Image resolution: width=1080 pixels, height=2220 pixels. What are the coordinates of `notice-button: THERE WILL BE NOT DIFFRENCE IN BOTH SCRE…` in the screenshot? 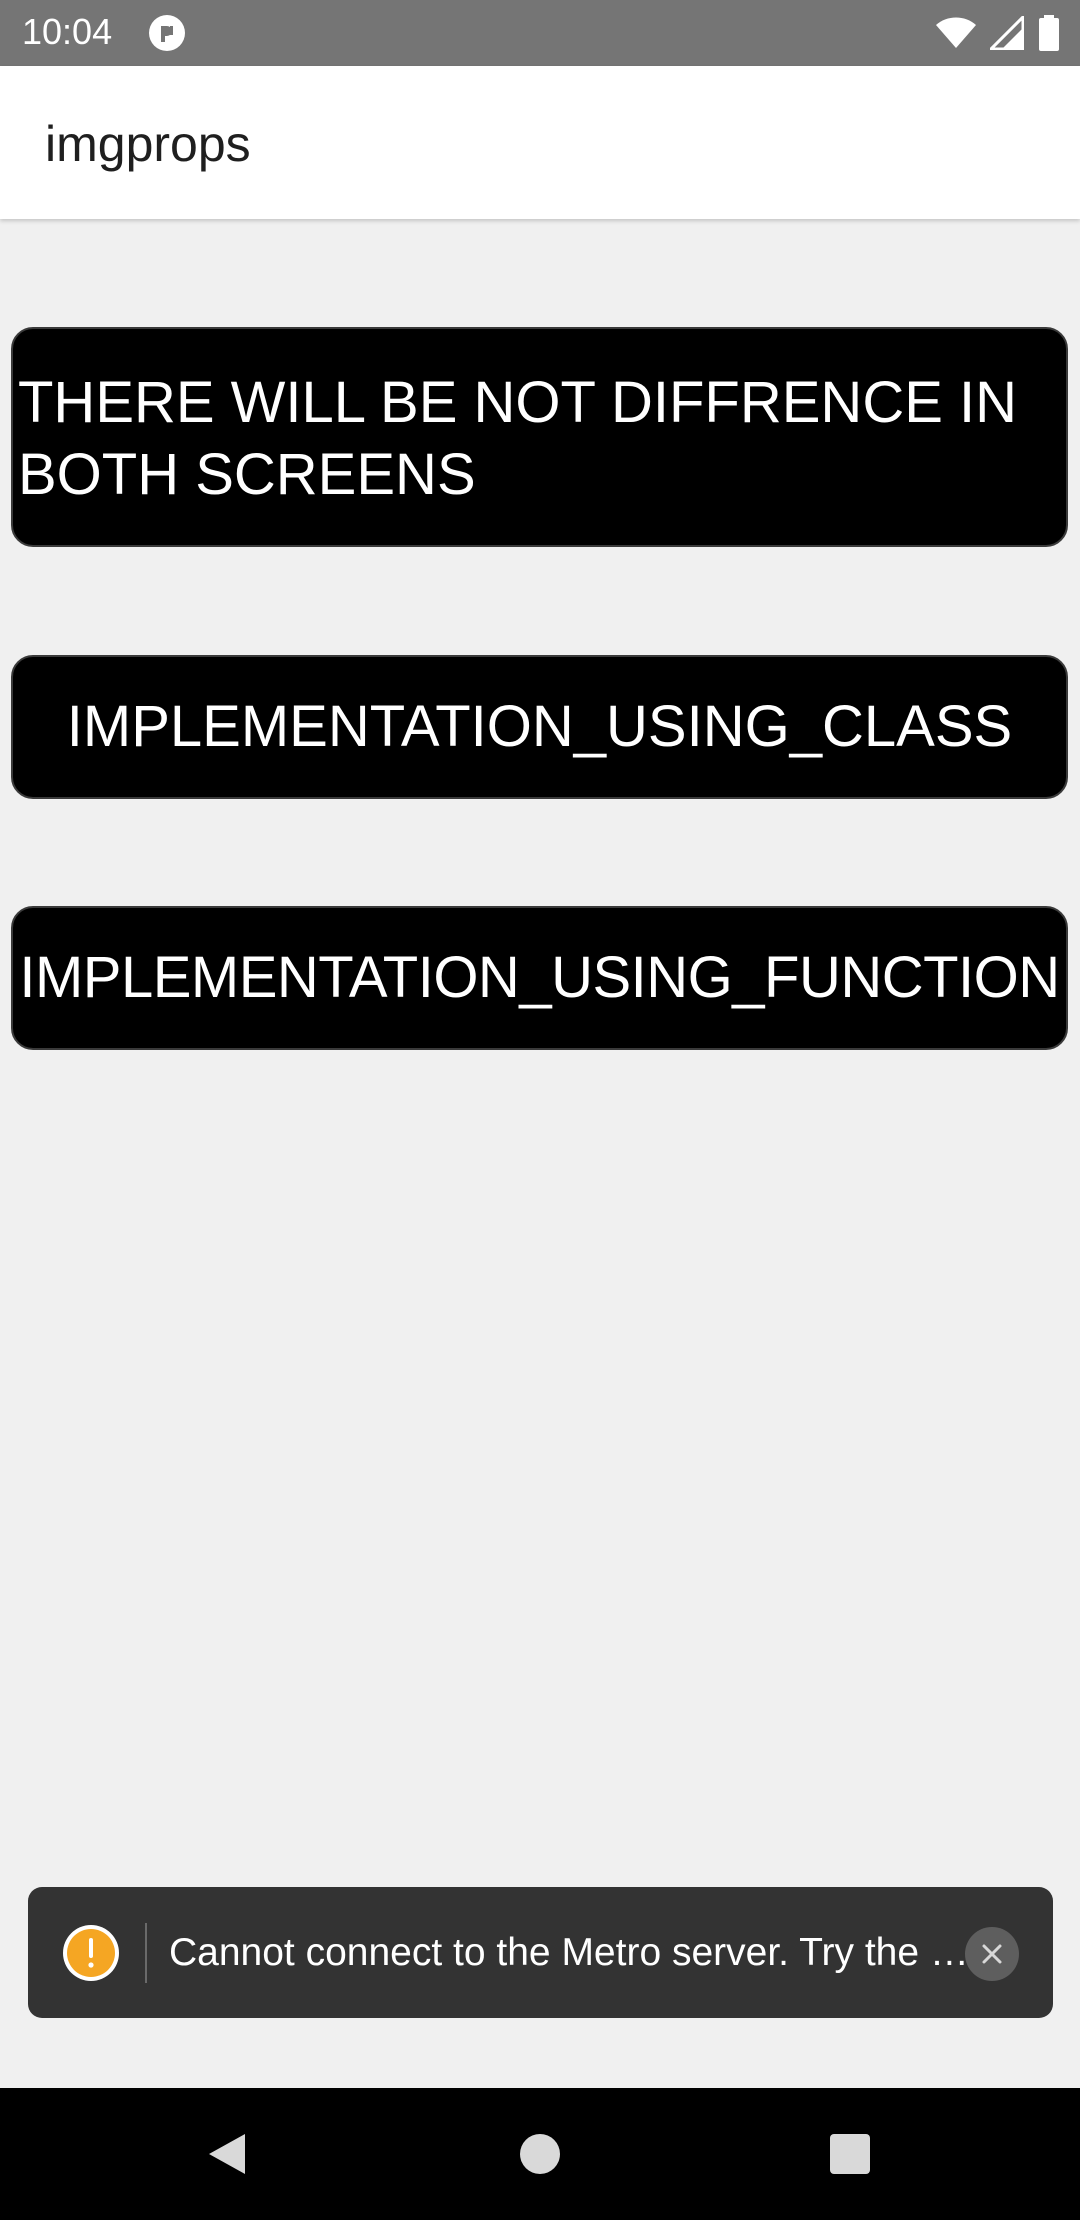 It's located at (539, 437).